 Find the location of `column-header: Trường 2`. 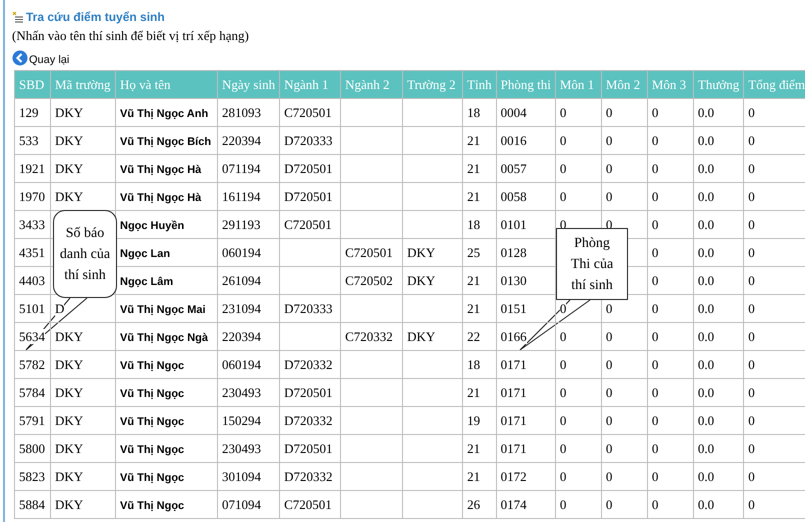

column-header: Trường 2 is located at coordinates (432, 84).